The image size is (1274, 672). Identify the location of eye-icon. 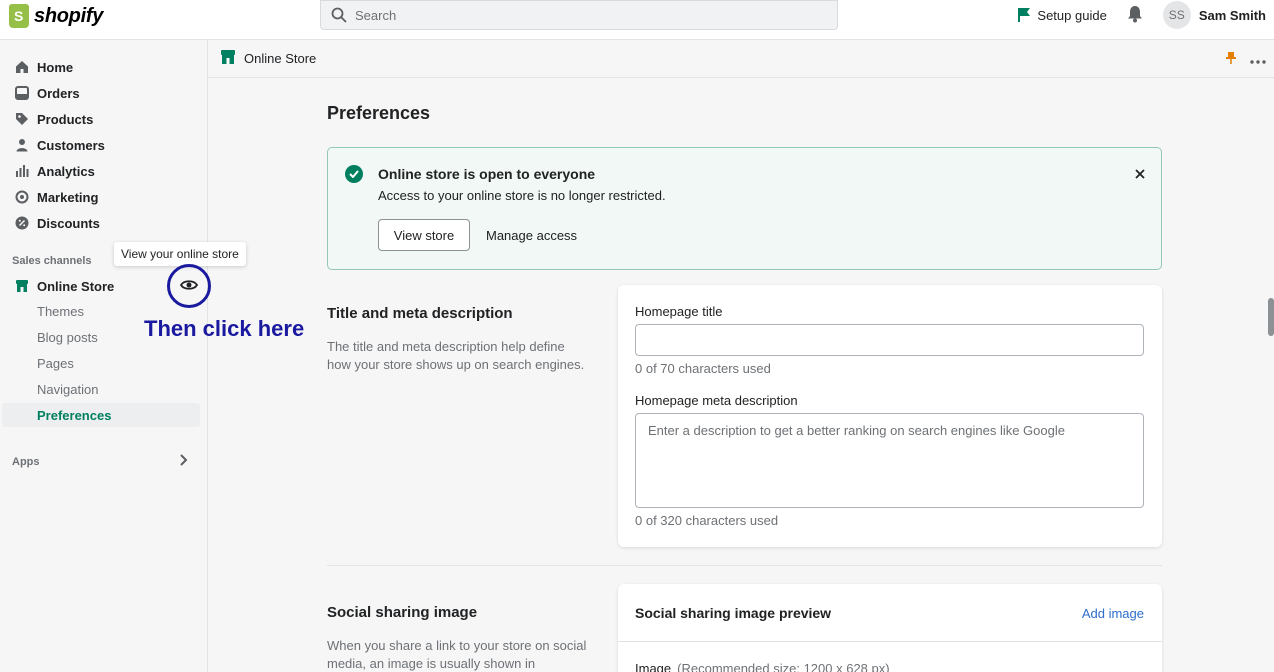
(189, 286).